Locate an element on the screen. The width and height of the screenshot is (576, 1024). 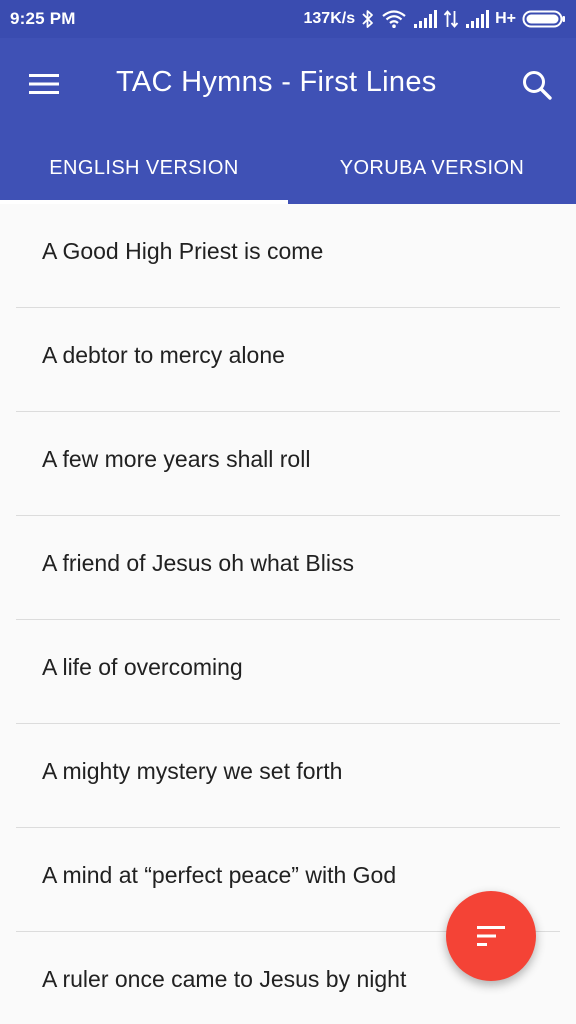
hymn-first-line: A life of overcoming is located at coordinates (142, 667).